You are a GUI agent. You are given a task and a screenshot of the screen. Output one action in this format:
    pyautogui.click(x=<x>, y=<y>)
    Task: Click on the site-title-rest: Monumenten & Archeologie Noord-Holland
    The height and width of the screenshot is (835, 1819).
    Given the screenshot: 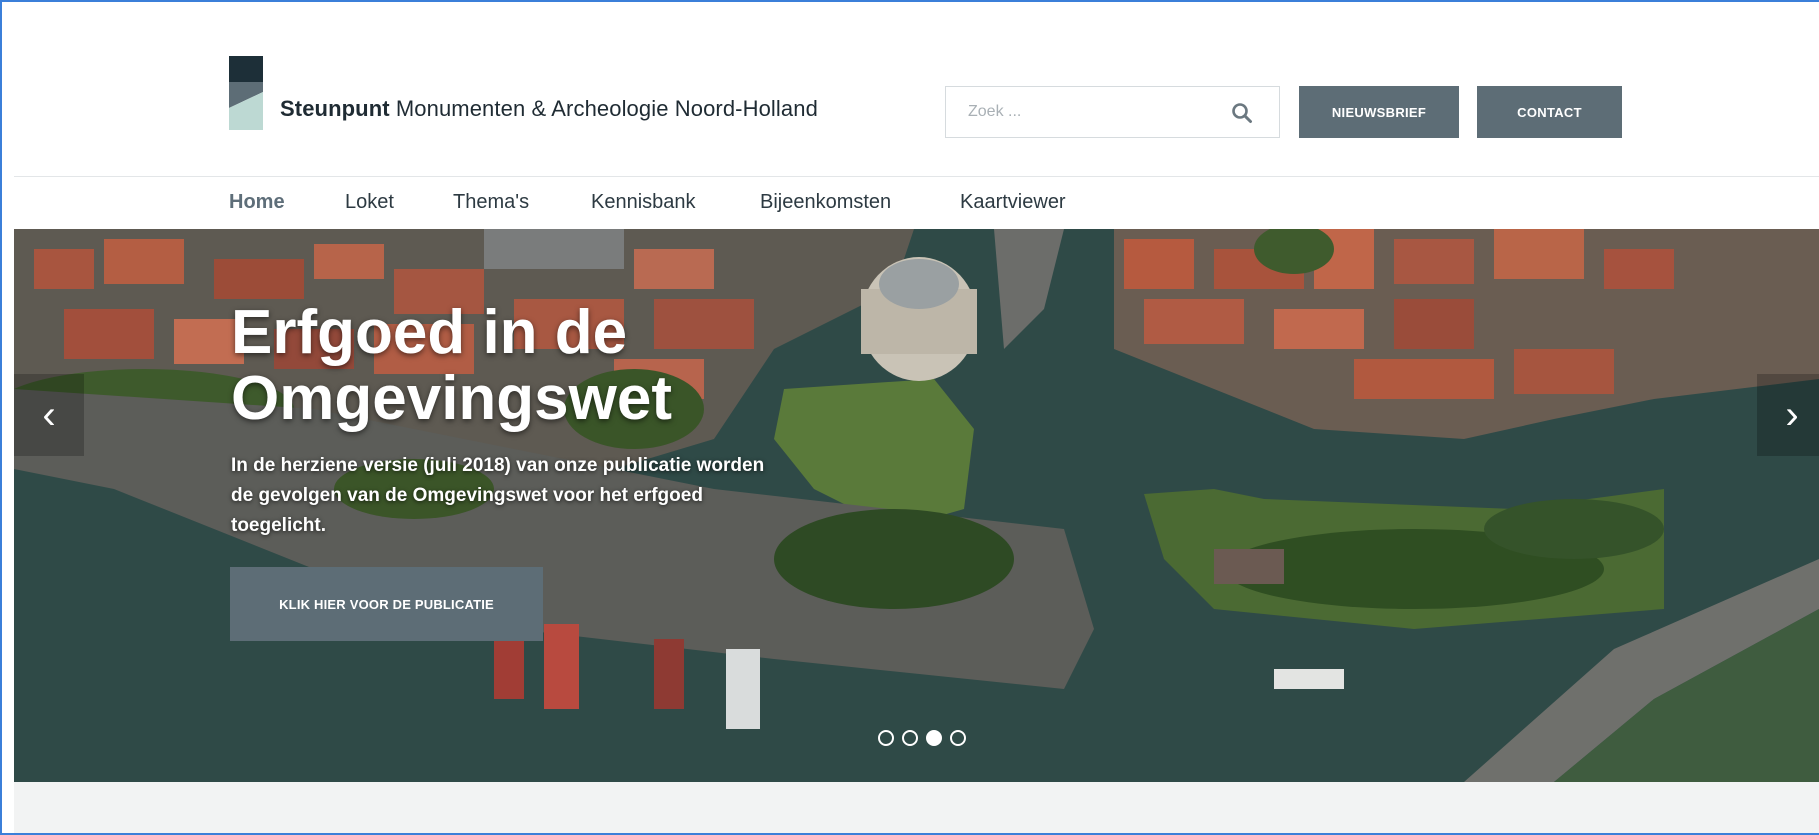 What is the action you would take?
    pyautogui.click(x=603, y=108)
    